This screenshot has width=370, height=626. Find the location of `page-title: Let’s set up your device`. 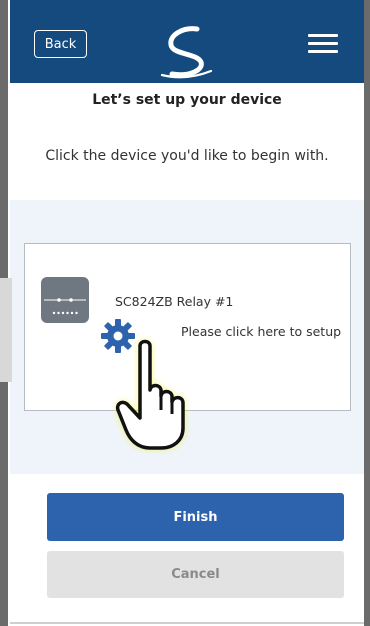

page-title: Let’s set up your device is located at coordinates (187, 100).